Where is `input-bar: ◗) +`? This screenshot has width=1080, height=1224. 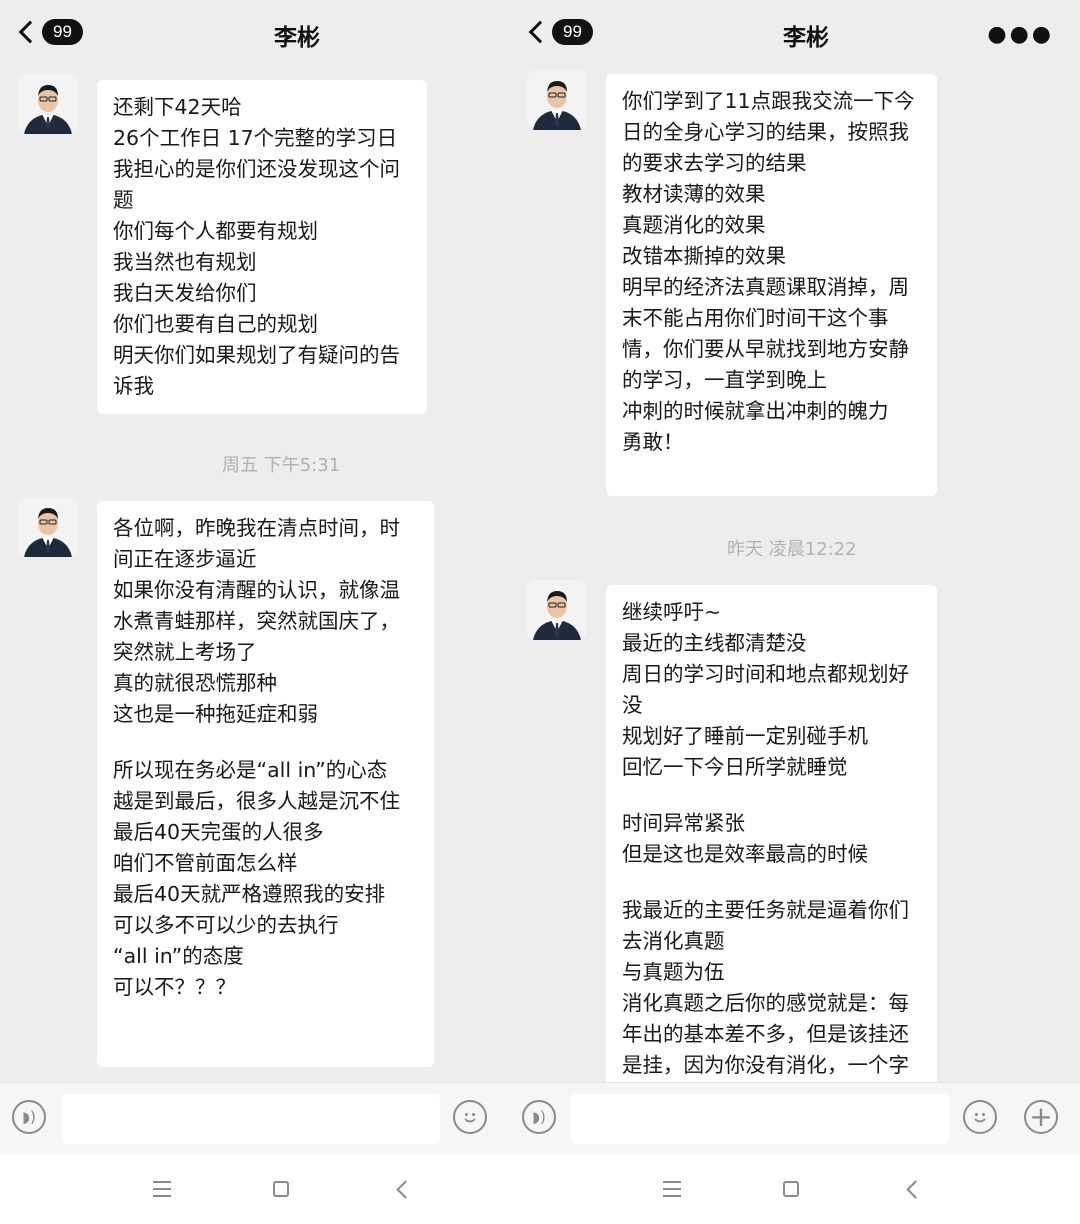 input-bar: ◗) + is located at coordinates (795, 1118).